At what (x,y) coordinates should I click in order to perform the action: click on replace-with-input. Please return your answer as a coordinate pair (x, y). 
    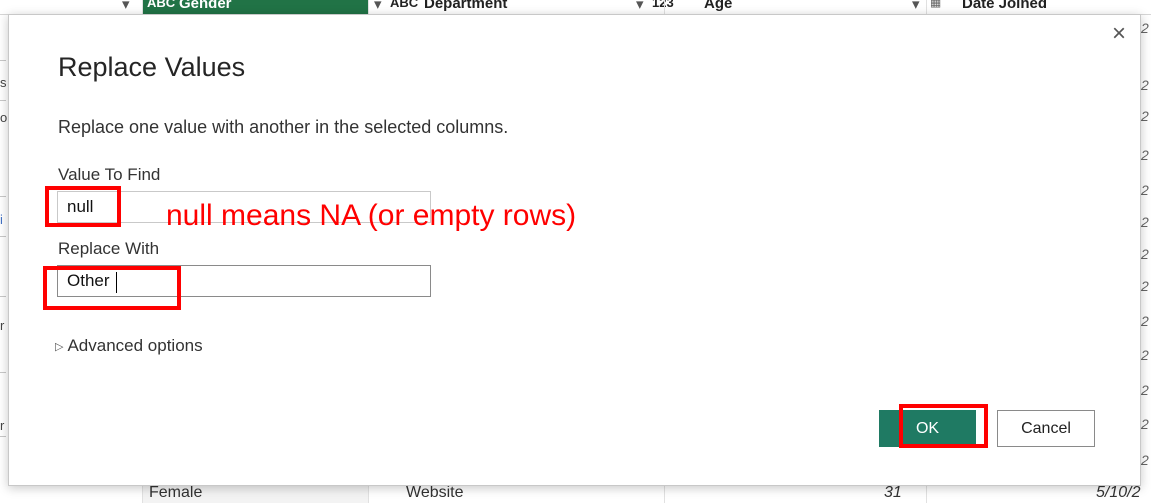
    Looking at the image, I should click on (244, 281).